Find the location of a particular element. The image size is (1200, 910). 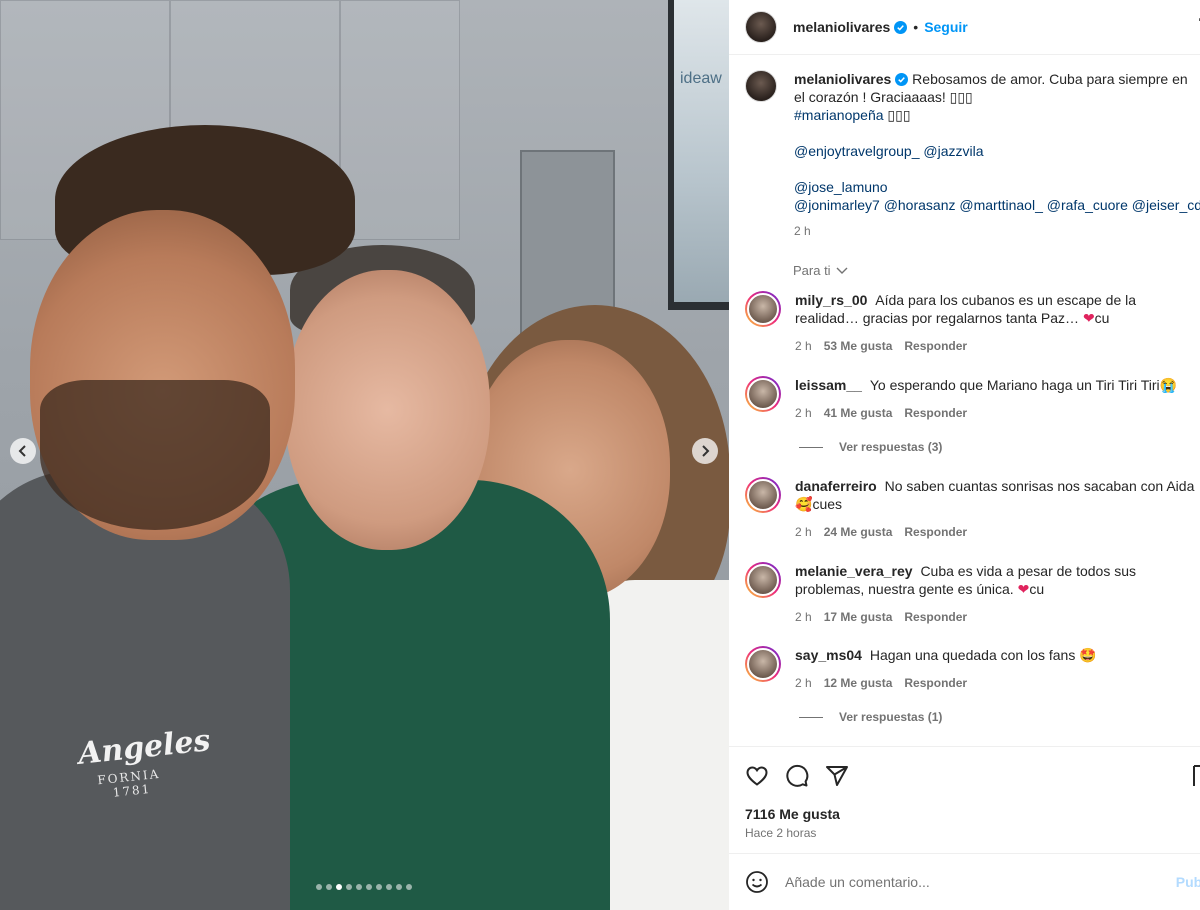

comment-icon is located at coordinates (797, 776).